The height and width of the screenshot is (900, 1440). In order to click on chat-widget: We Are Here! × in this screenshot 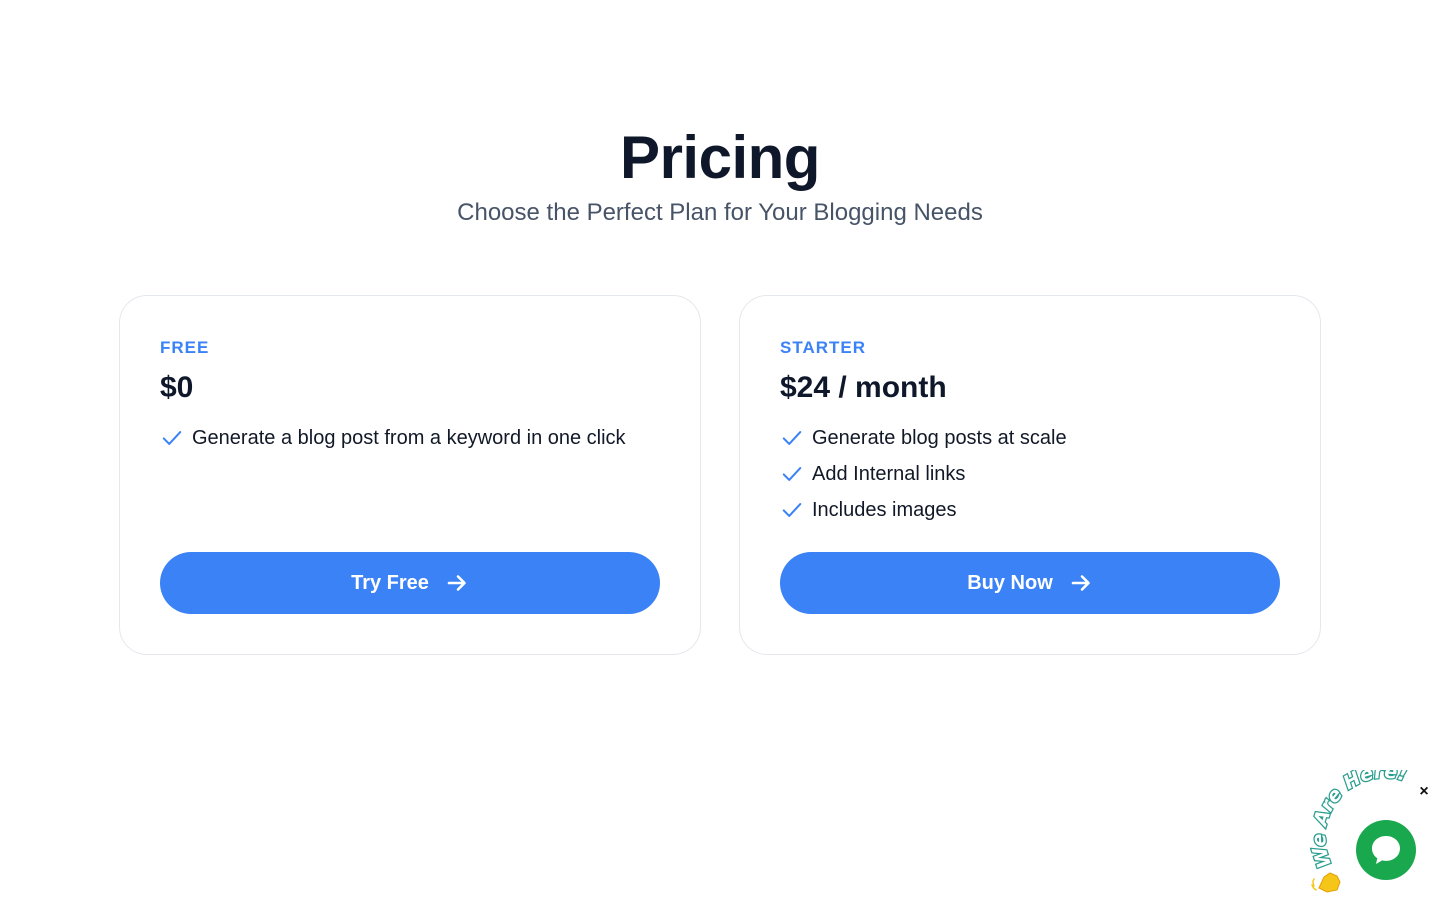, I will do `click(1375, 835)`.